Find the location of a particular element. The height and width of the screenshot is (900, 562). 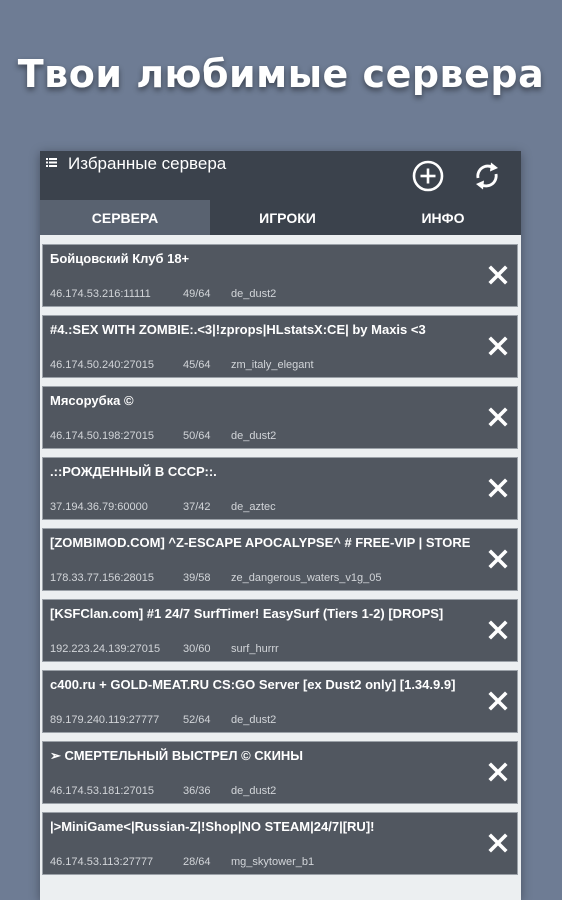

server-players: 45/64 is located at coordinates (197, 365).